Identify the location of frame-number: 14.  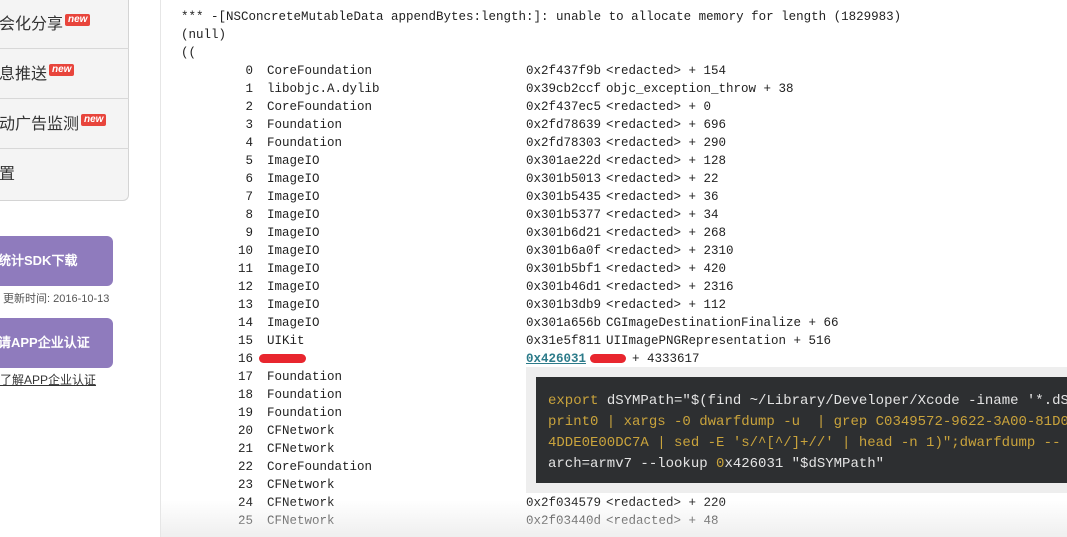
(245, 323).